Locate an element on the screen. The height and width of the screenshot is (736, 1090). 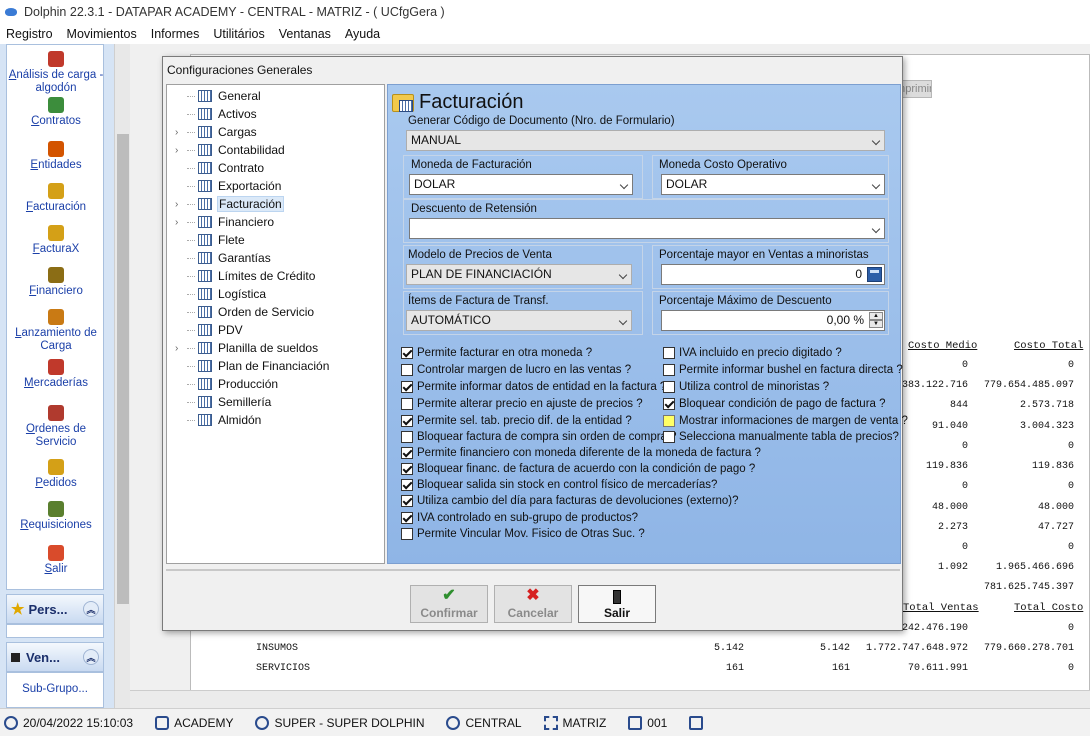
tree-node: Plan de Financiación is located at coordinates (275, 366).